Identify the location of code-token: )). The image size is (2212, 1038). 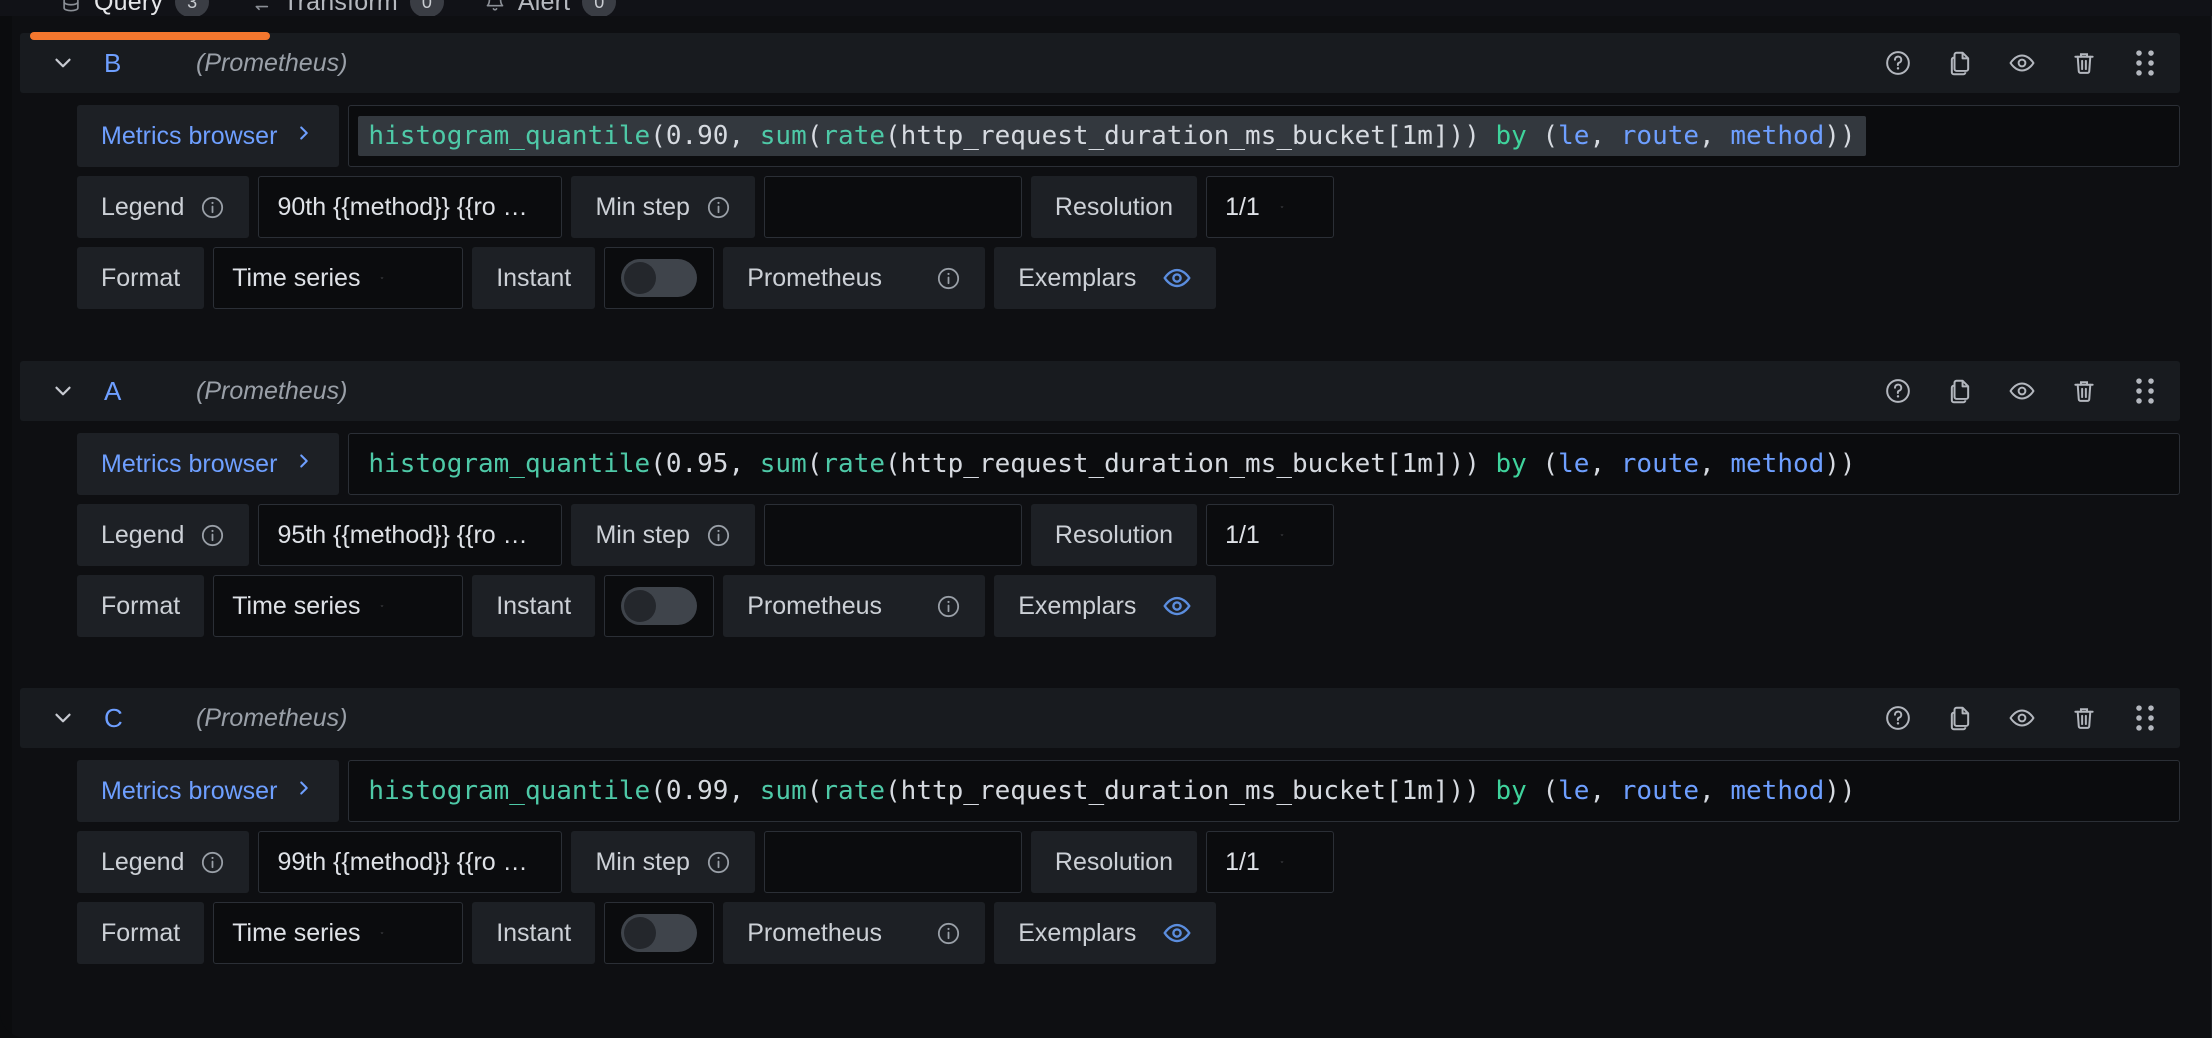
(1840, 791).